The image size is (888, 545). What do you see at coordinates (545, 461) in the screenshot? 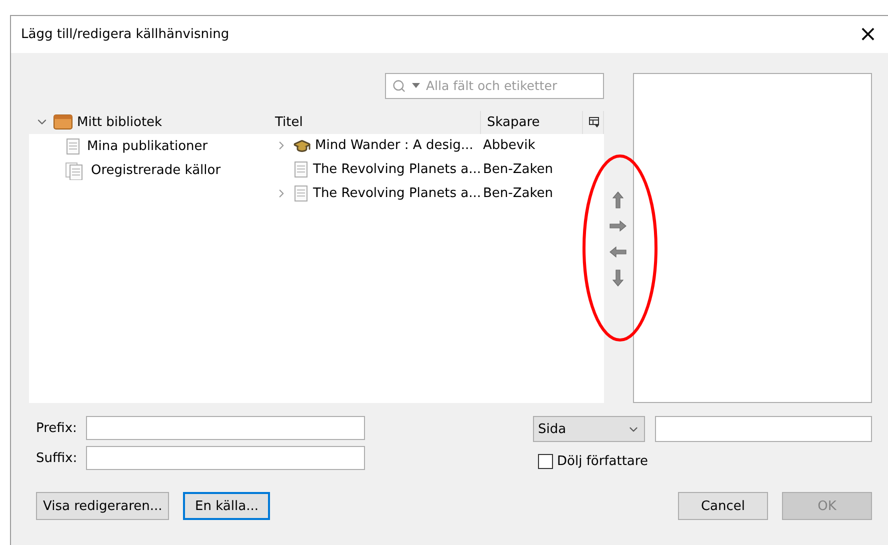
I see `checkbox` at bounding box center [545, 461].